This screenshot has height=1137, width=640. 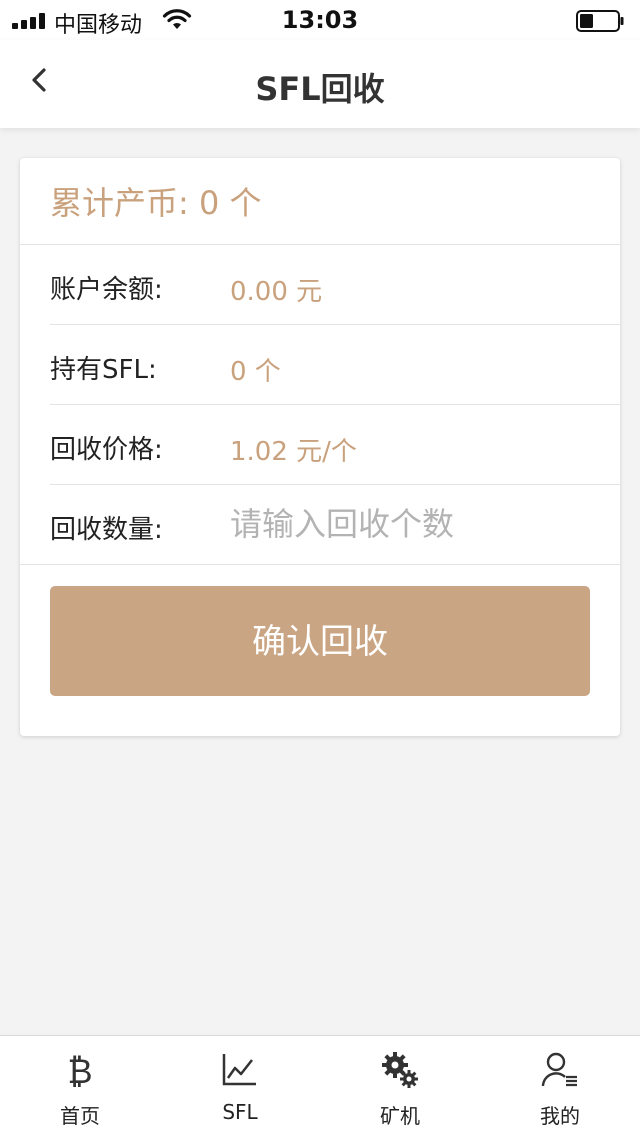 I want to click on sfl-holdings-value: 0 个, so click(x=255, y=372).